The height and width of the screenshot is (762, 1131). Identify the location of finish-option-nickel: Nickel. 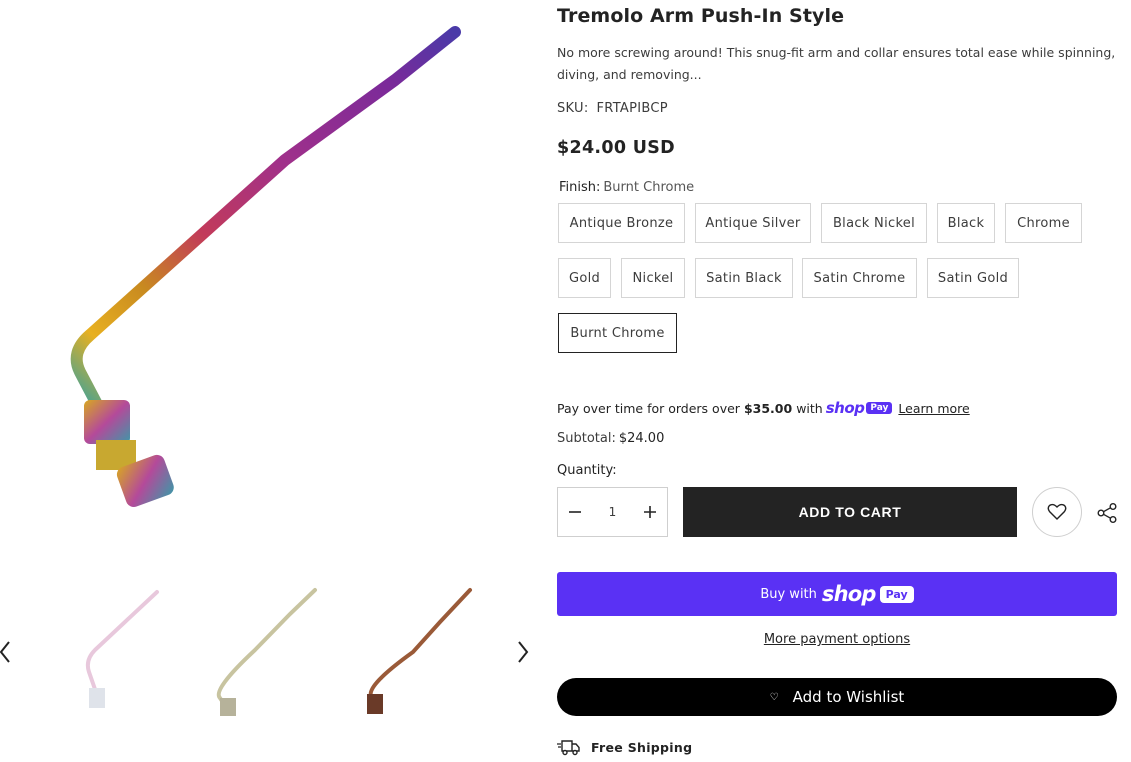
(653, 278).